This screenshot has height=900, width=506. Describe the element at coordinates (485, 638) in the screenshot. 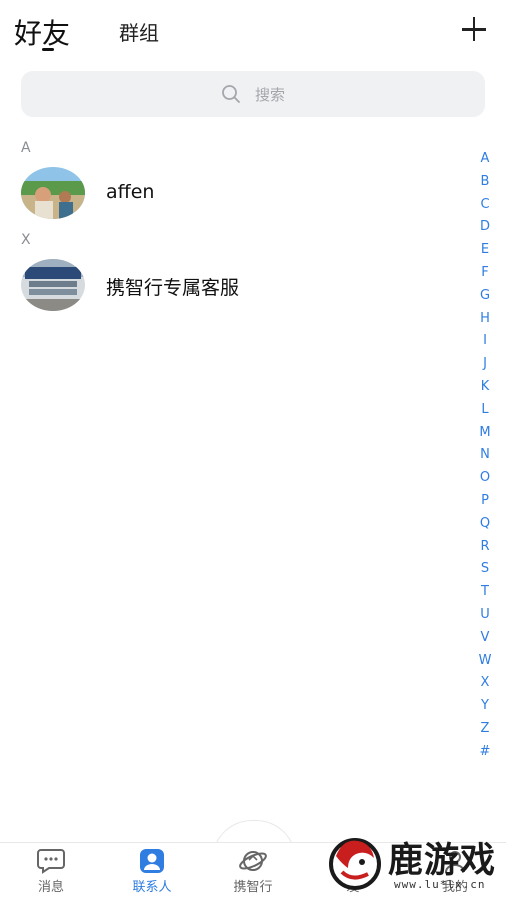

I see `index-letter-v: V` at that location.